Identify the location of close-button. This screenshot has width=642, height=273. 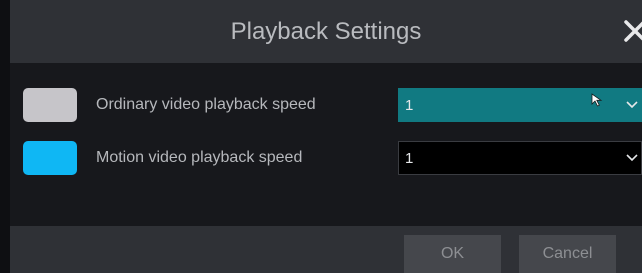
(631, 31).